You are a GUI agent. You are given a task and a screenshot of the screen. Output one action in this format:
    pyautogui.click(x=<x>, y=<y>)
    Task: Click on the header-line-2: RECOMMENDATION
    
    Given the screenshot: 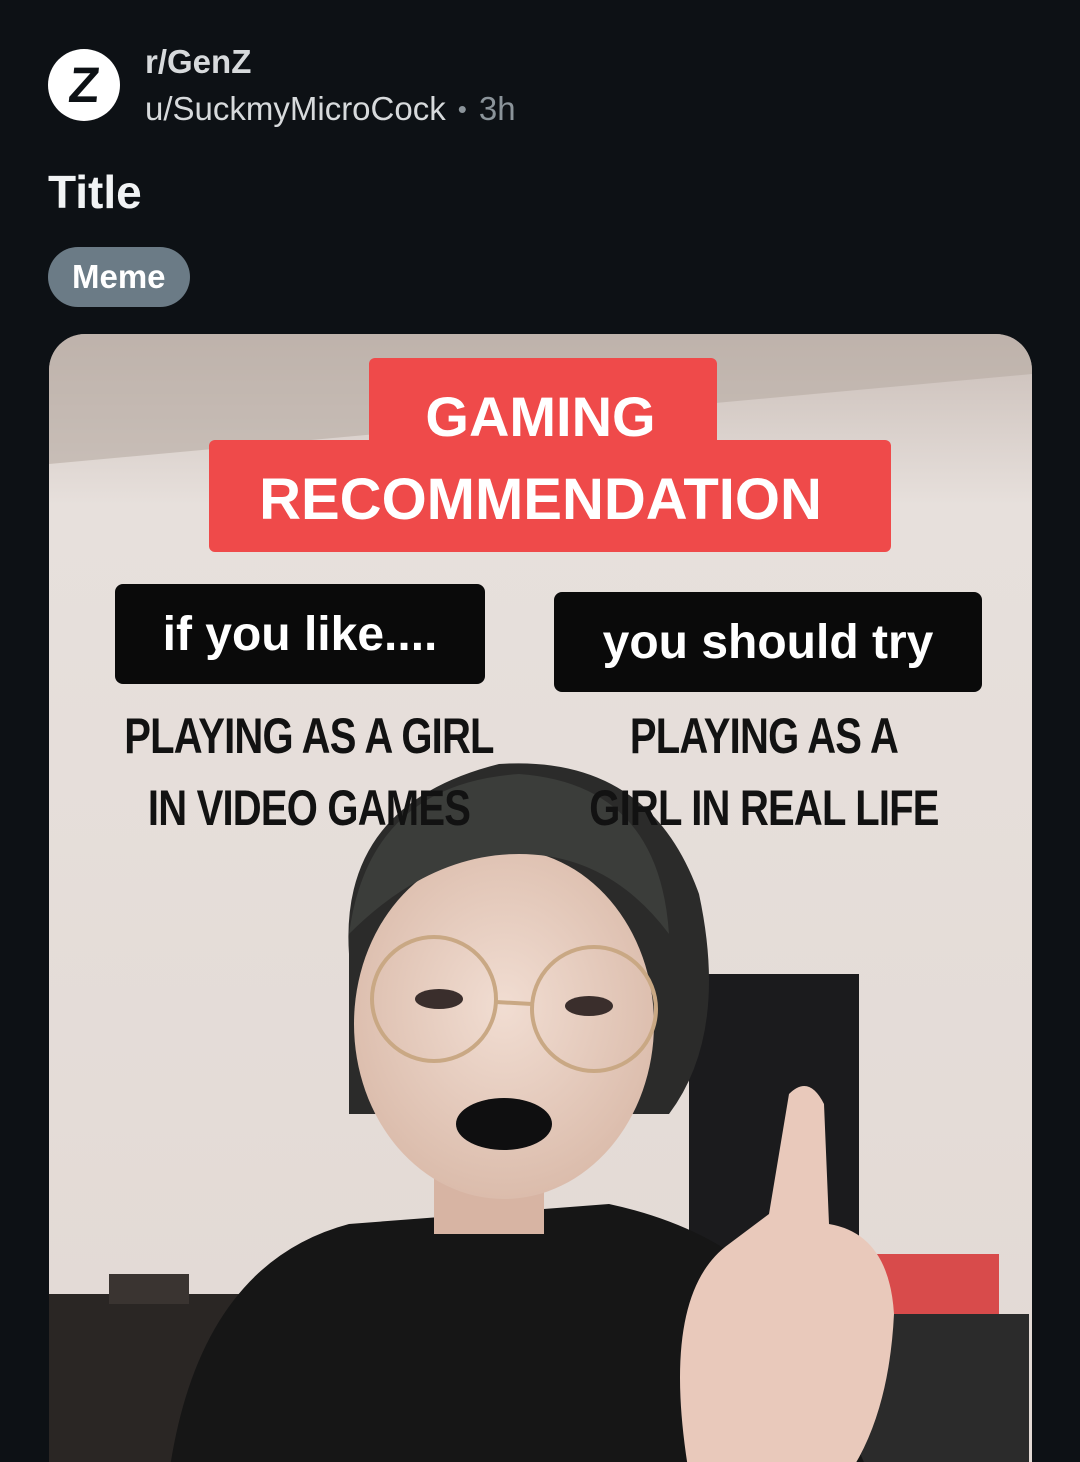 What is the action you would take?
    pyautogui.click(x=540, y=499)
    